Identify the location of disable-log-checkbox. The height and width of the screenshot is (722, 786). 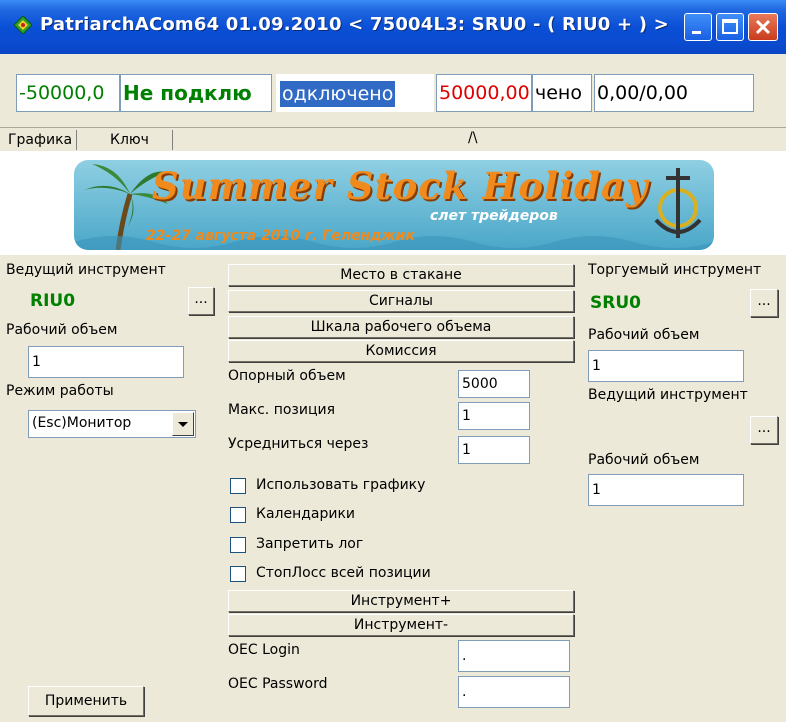
(238, 545).